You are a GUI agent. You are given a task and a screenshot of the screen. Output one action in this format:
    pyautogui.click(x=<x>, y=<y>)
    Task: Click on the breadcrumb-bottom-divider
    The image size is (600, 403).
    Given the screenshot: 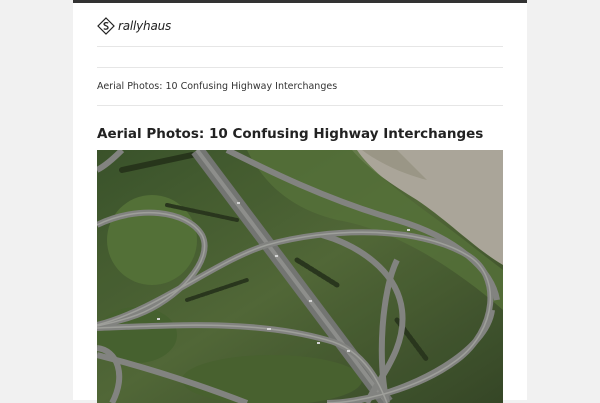 What is the action you would take?
    pyautogui.click(x=300, y=105)
    